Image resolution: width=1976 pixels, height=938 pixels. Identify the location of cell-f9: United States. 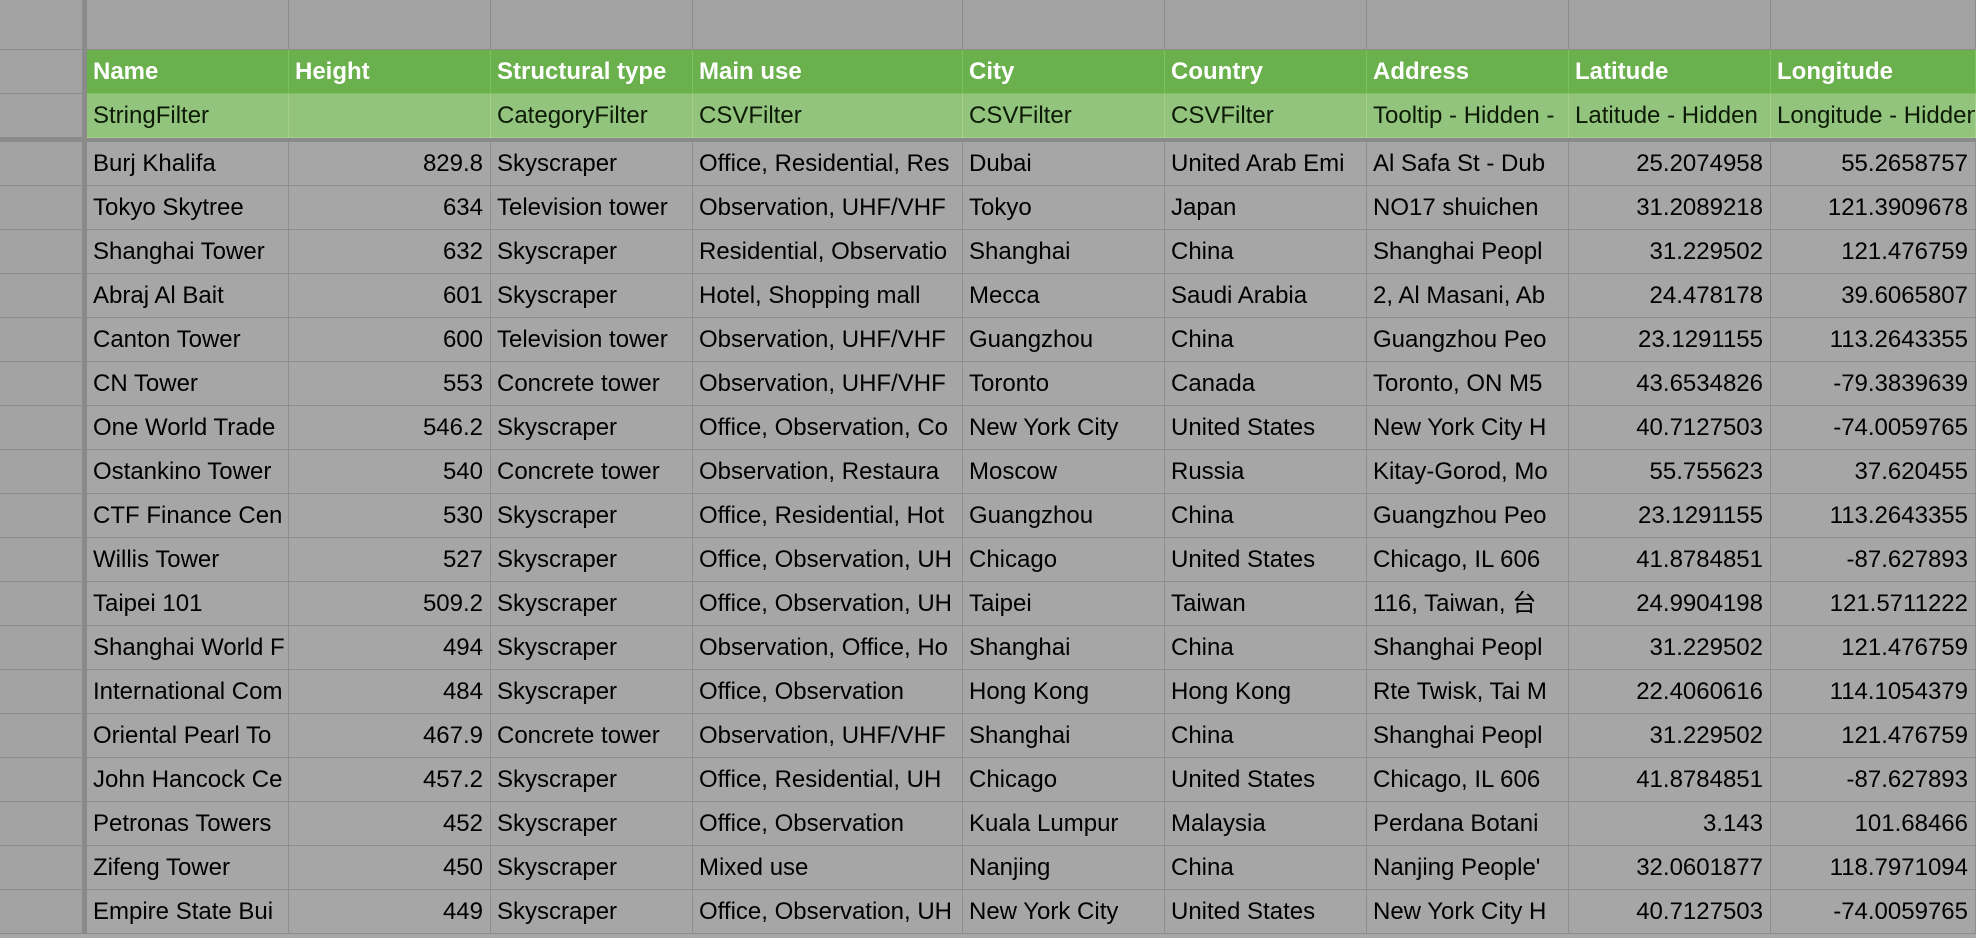
(1266, 428).